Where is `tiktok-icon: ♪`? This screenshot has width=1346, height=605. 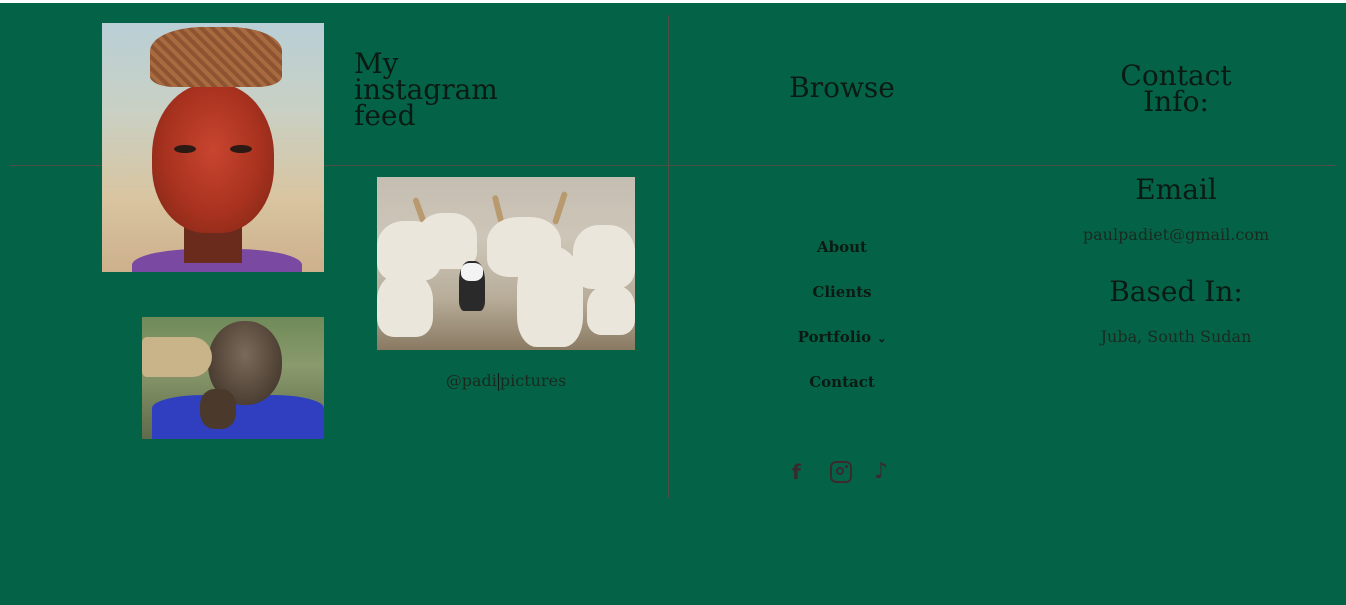 tiktok-icon: ♪ is located at coordinates (881, 472).